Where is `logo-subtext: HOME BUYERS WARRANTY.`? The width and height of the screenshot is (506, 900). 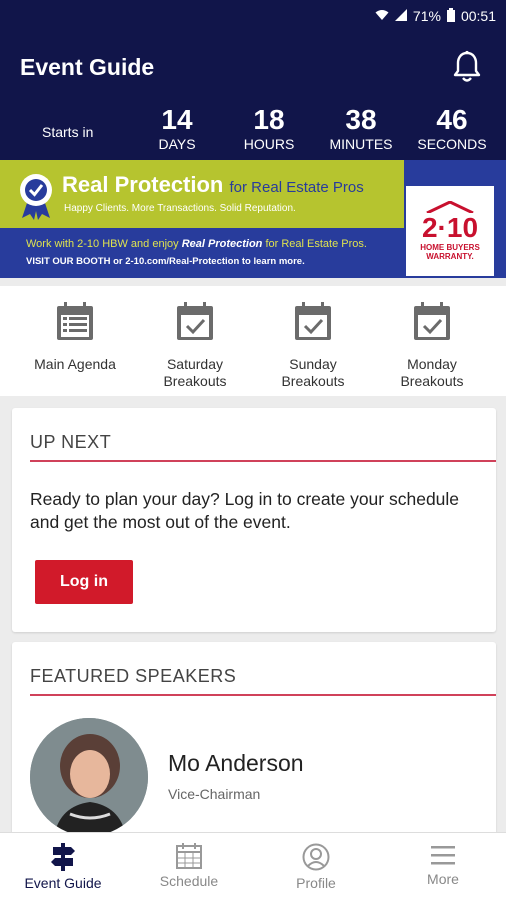
logo-subtext: HOME BUYERS WARRANTY. is located at coordinates (450, 252).